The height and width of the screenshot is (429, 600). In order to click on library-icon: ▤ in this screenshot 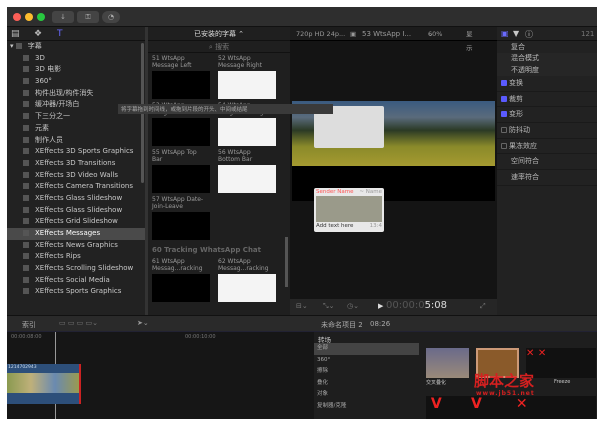, I will do `click(15, 34)`.